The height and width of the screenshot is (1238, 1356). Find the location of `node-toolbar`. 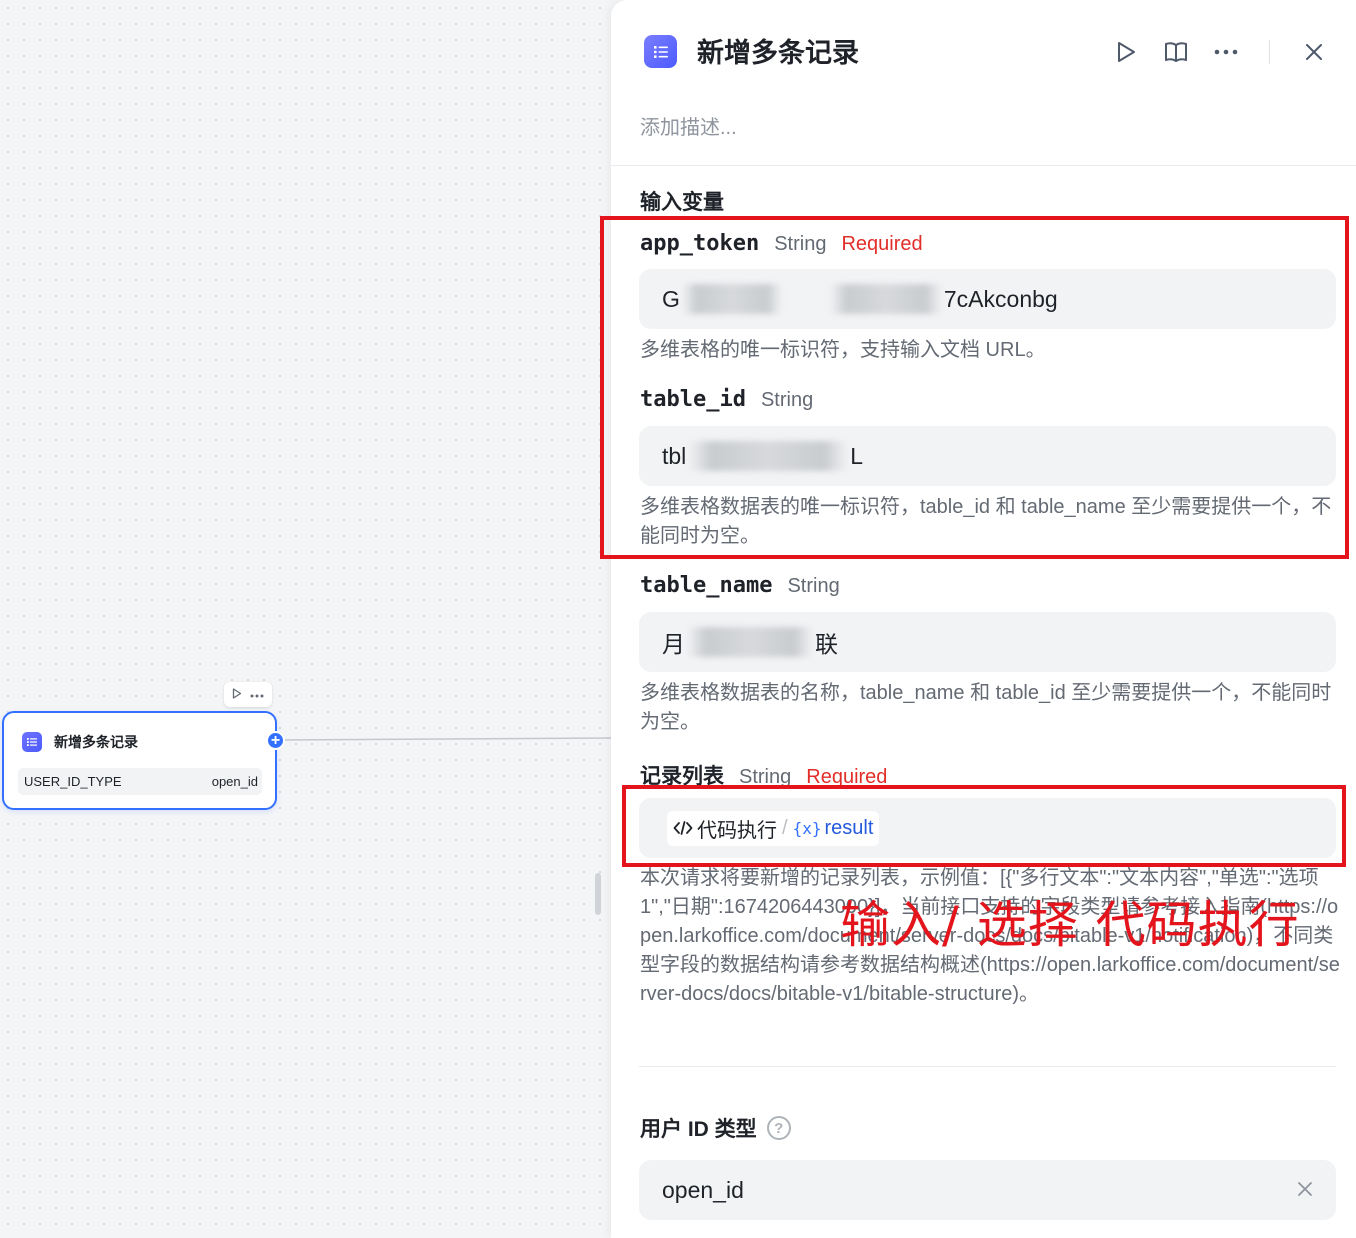

node-toolbar is located at coordinates (248, 694).